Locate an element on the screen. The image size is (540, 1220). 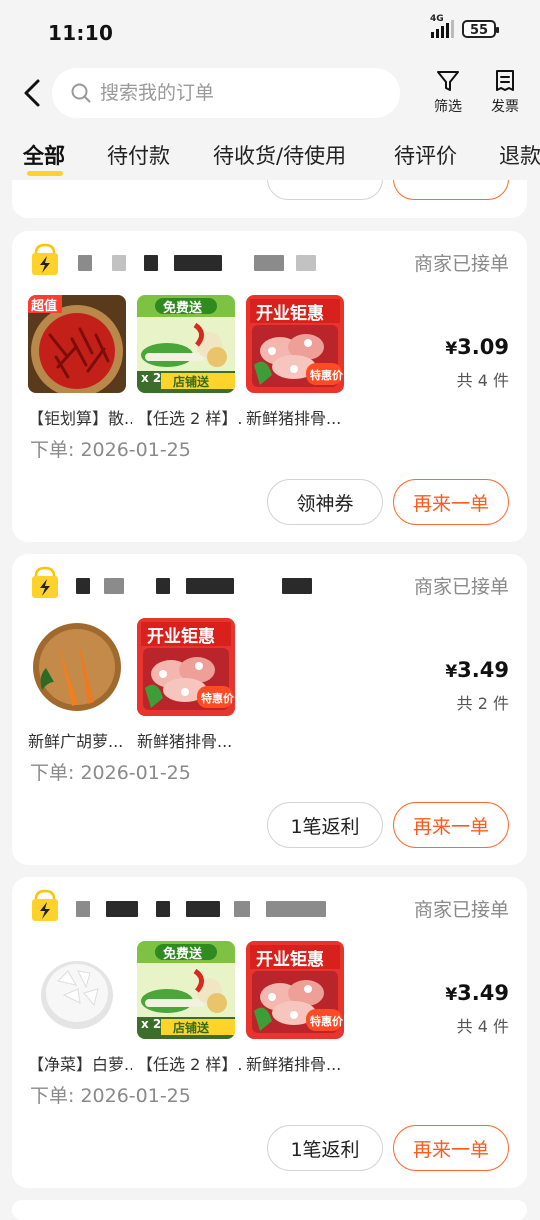
network-type: 4G is located at coordinates (437, 19).